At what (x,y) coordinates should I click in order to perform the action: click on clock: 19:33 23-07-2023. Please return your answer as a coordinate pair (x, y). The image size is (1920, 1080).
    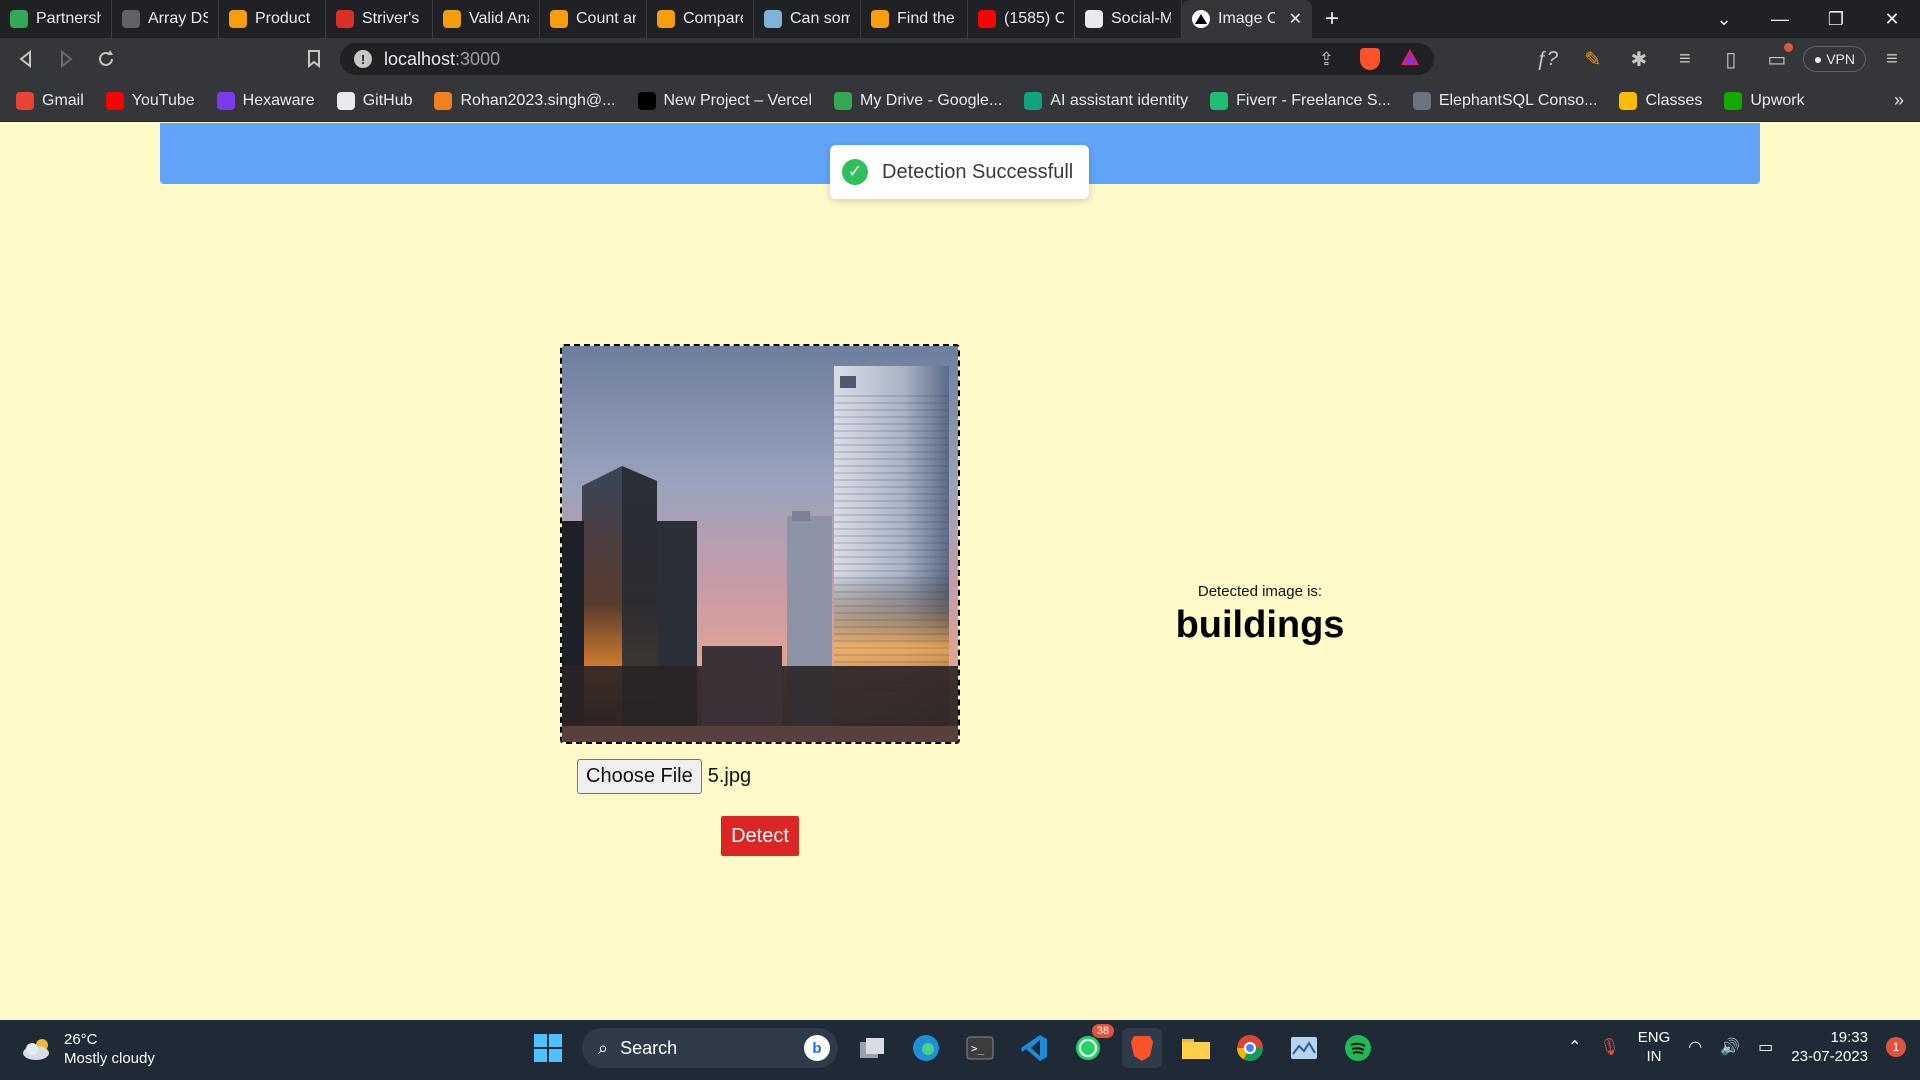
    Looking at the image, I should click on (1829, 1047).